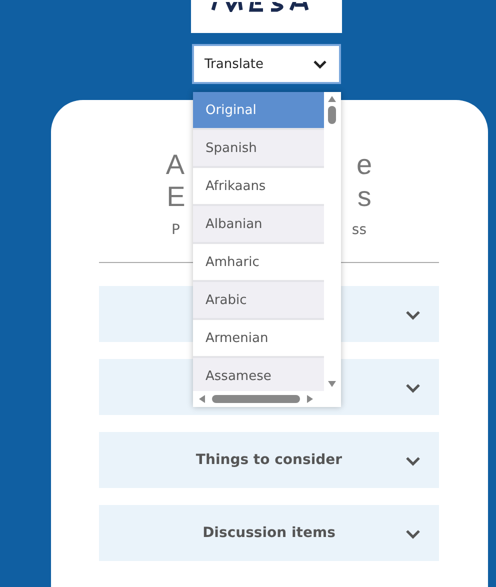  I want to click on subtitle-text: ss, so click(359, 230).